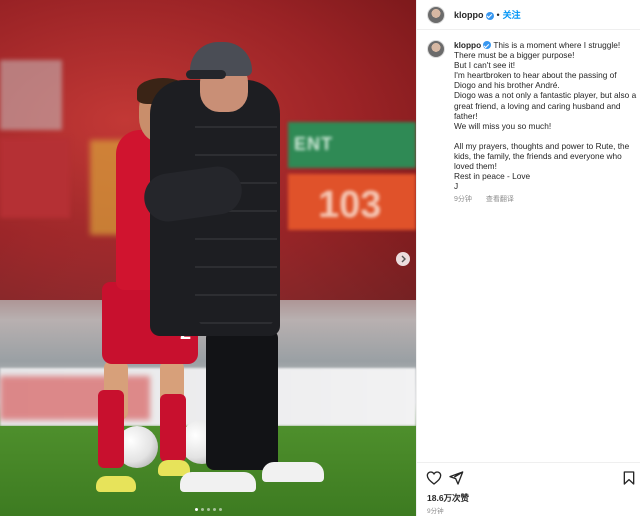  I want to click on caption-username: kloppo, so click(467, 45).